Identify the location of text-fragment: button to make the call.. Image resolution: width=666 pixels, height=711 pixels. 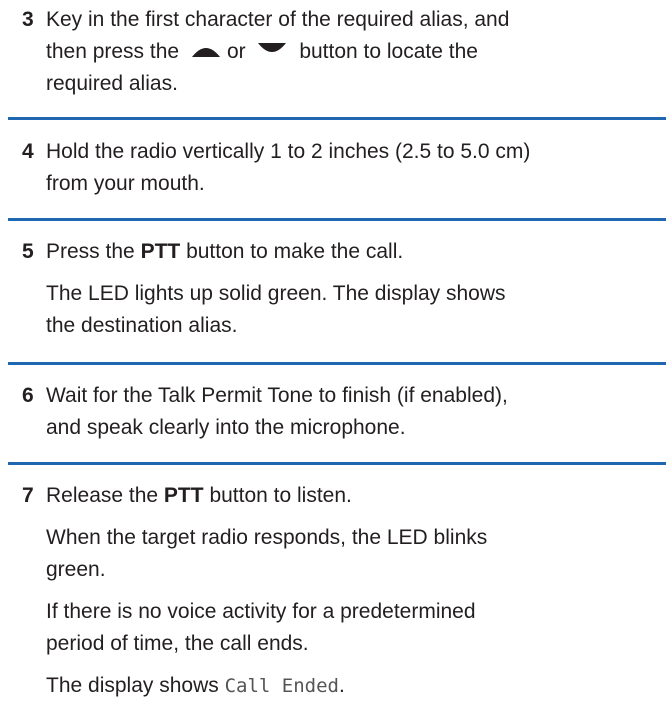
(295, 251).